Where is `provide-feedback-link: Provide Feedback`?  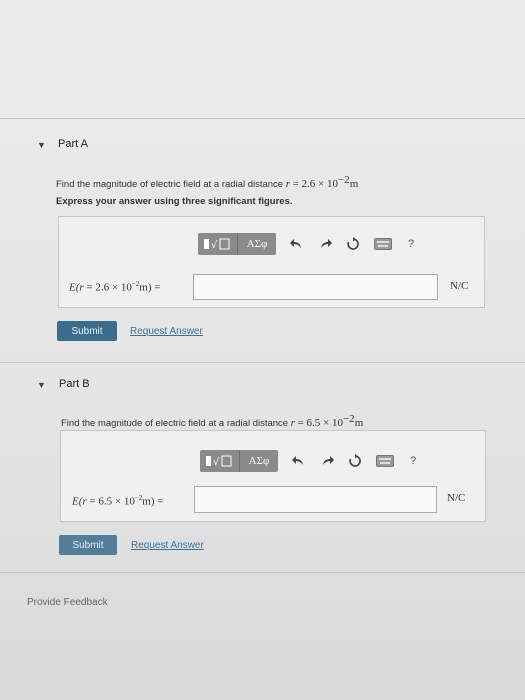
provide-feedback-link: Provide Feedback is located at coordinates (67, 602).